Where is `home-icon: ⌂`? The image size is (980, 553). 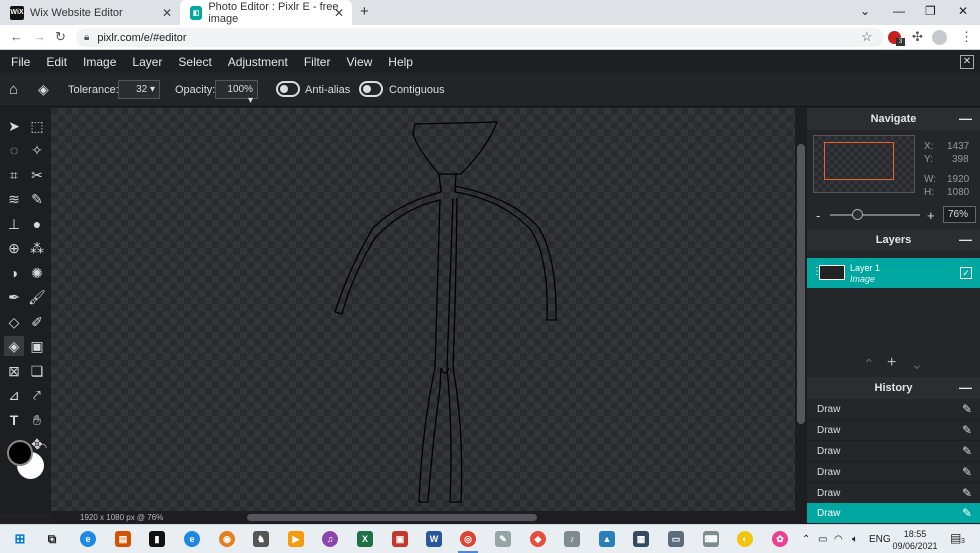 home-icon: ⌂ is located at coordinates (13, 89).